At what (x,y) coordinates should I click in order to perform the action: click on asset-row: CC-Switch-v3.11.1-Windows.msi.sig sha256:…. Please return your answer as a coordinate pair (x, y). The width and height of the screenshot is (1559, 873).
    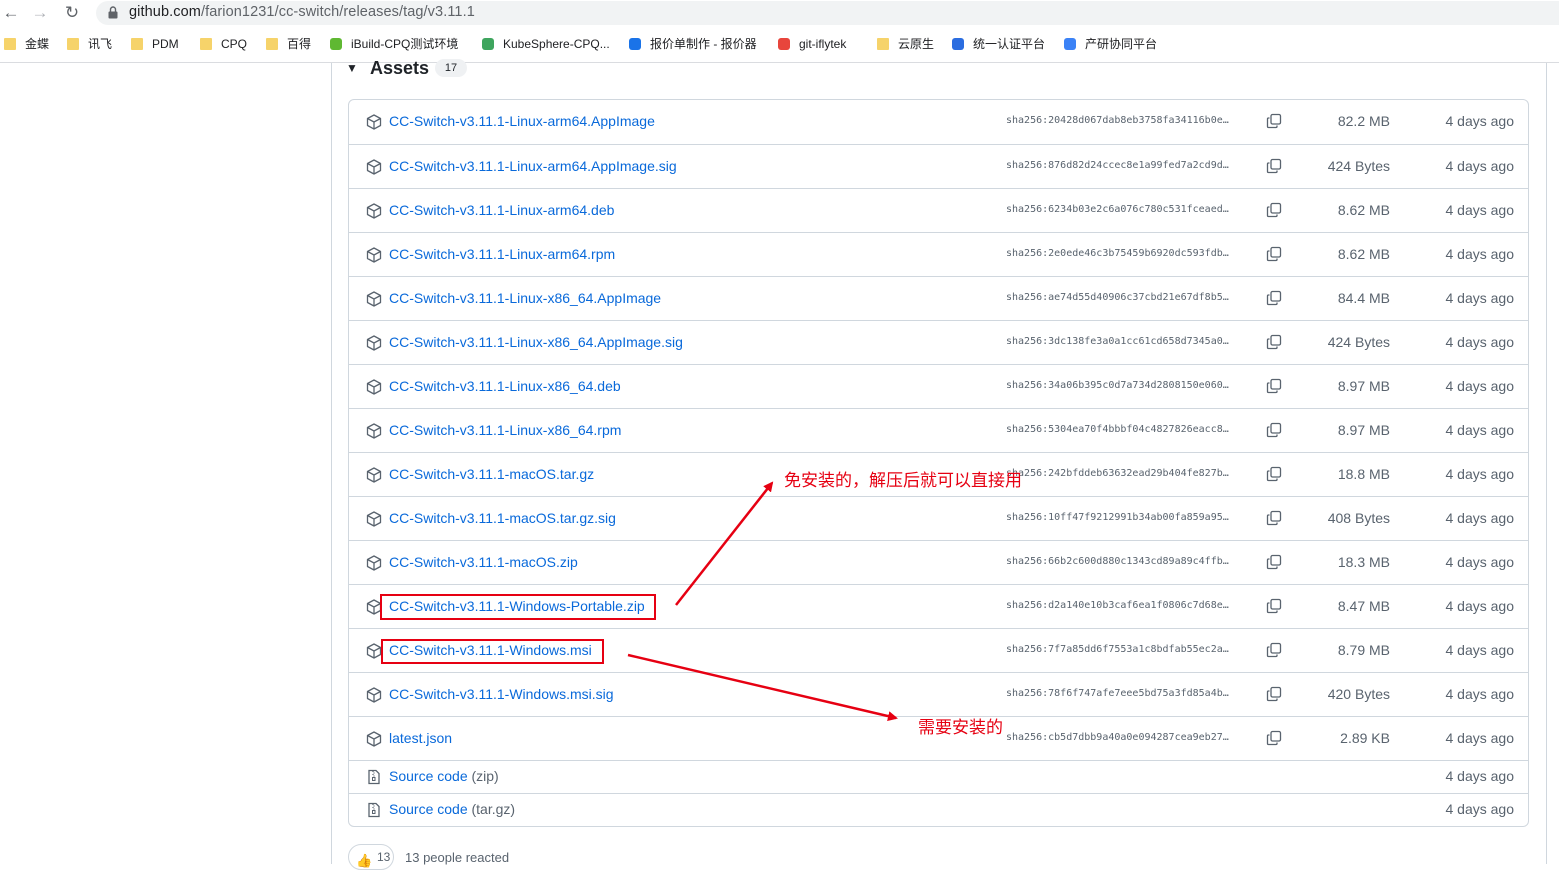
    Looking at the image, I should click on (938, 694).